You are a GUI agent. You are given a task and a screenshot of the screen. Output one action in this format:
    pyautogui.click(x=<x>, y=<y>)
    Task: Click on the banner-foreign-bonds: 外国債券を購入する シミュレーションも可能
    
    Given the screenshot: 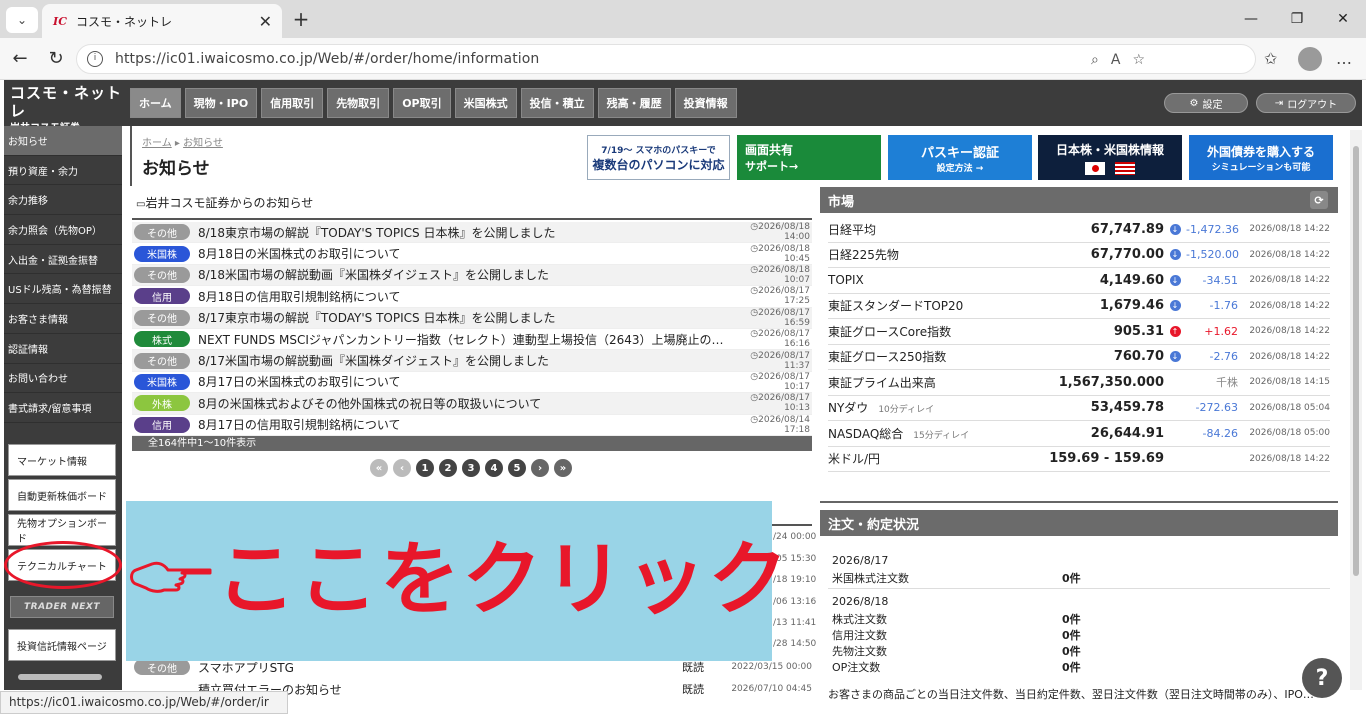 What is the action you would take?
    pyautogui.click(x=1261, y=157)
    